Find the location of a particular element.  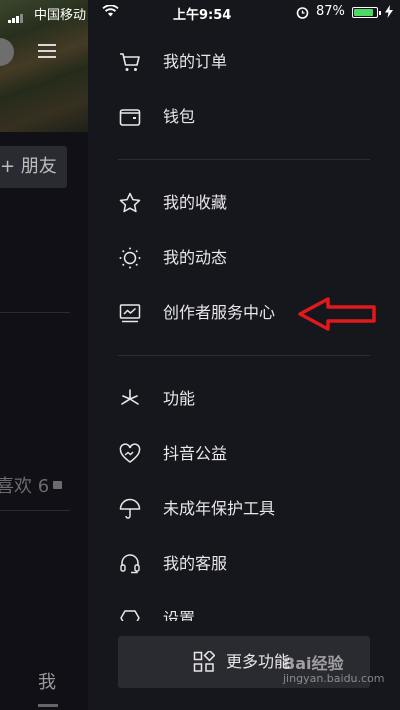

signal-icon is located at coordinates (16, 15).